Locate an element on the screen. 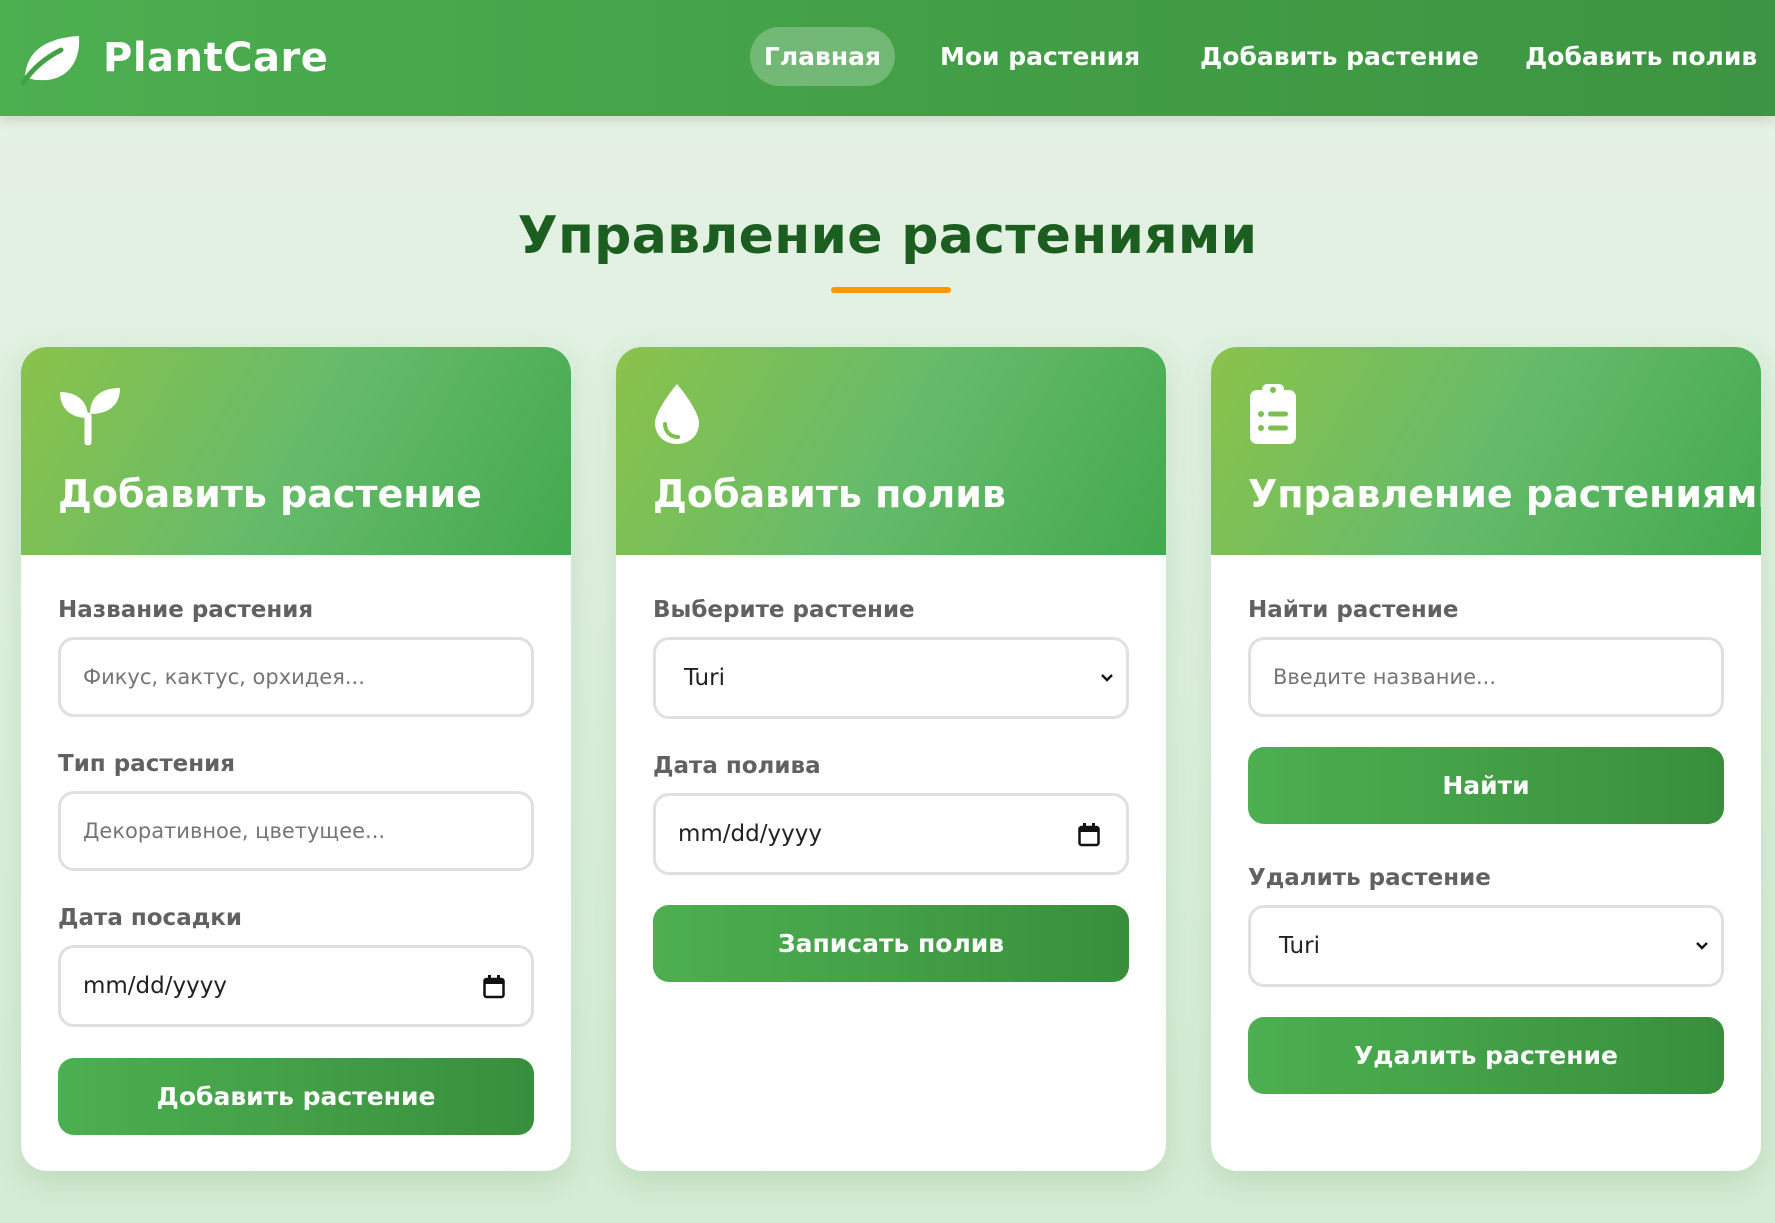 The image size is (1775, 1223). field-label: Удалить растение is located at coordinates (1369, 878).